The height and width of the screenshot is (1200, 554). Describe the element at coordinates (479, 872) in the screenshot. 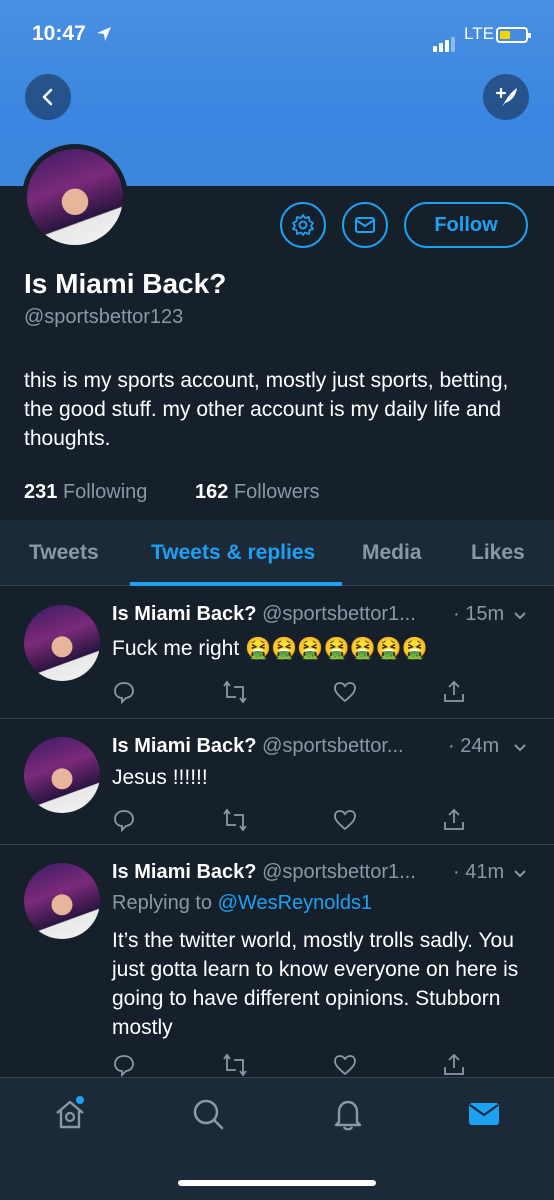

I see `tweet-time: · 41m` at that location.